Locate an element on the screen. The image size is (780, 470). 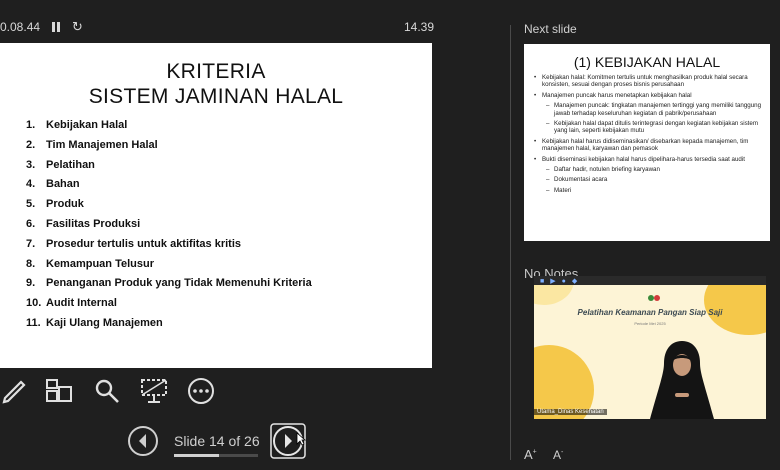
slide-title: KRITERIA SISTEM JAMINAN HALAL is located at coordinates (216, 84).